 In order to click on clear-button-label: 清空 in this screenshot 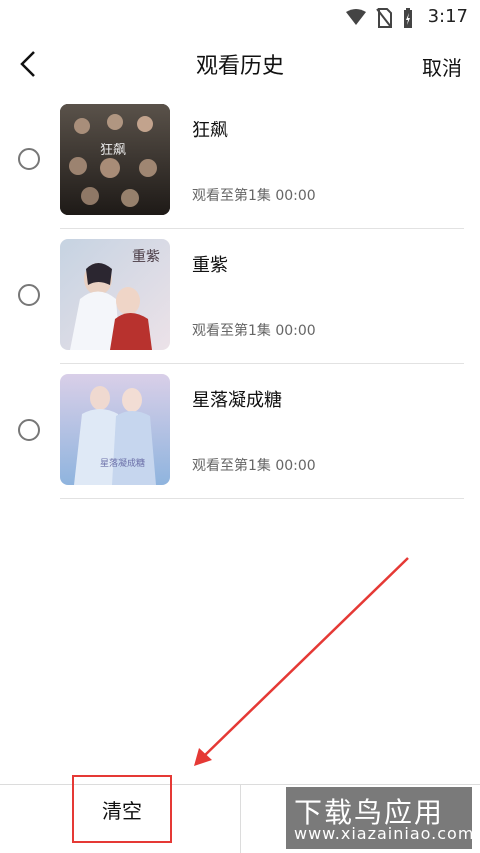, I will do `click(122, 810)`.